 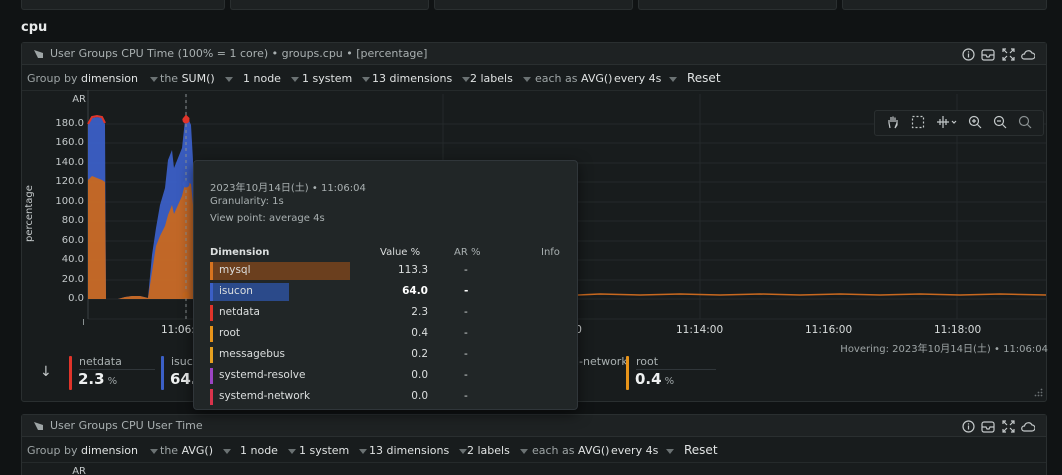 What do you see at coordinates (385, 375) in the screenshot?
I see `tooltip-row-systemd-resolve: systemd-resolve 0.0 -` at bounding box center [385, 375].